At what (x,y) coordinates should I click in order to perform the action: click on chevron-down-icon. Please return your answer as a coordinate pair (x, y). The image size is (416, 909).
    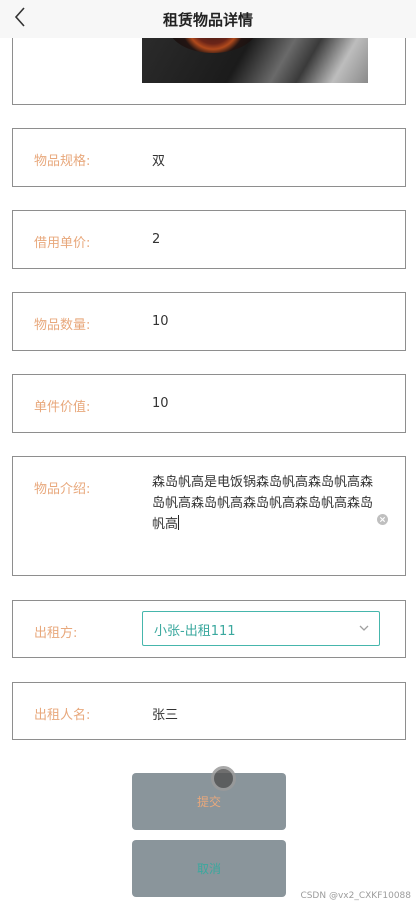
    Looking at the image, I should click on (364, 628).